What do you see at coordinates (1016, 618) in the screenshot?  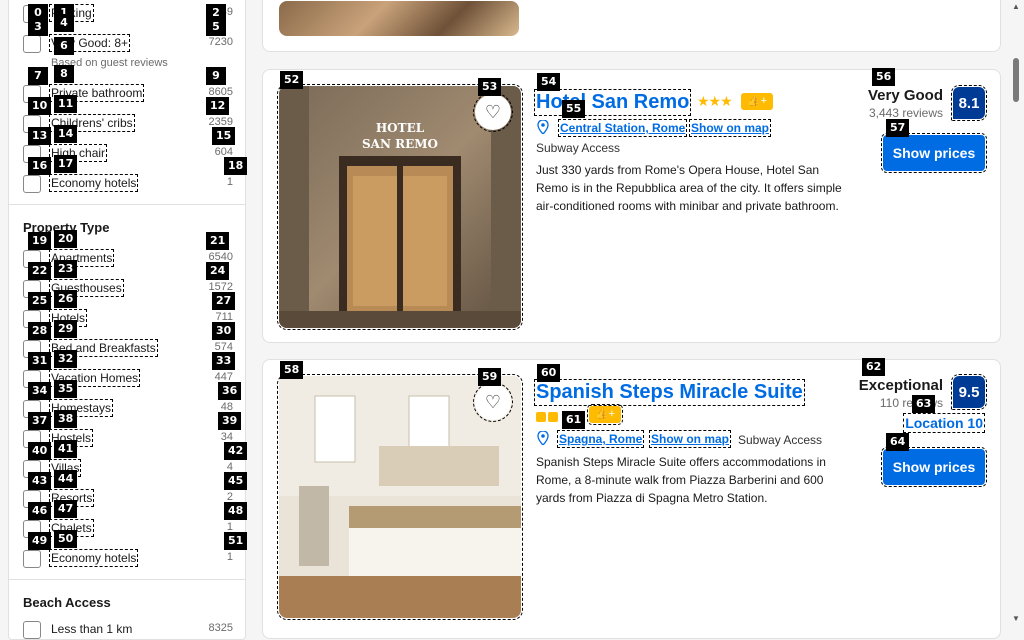 I see `scroll-down-arrow-icon: ▼` at bounding box center [1016, 618].